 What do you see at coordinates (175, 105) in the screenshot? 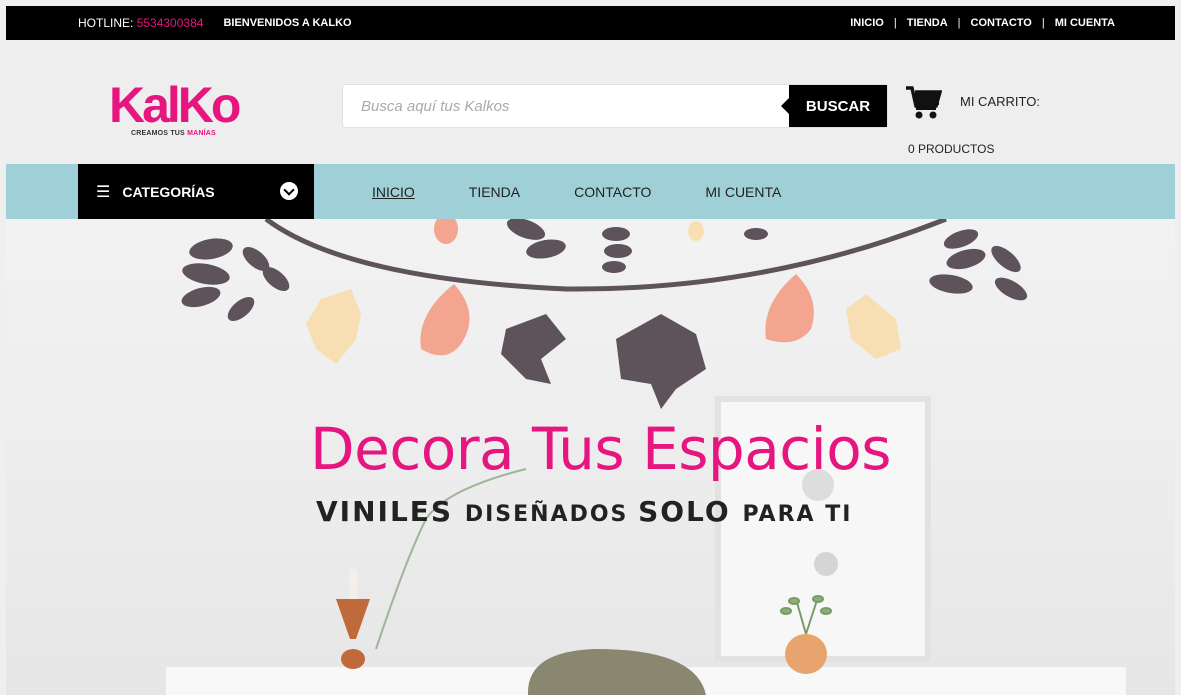
I see `logo-wordmark: KalKo` at bounding box center [175, 105].